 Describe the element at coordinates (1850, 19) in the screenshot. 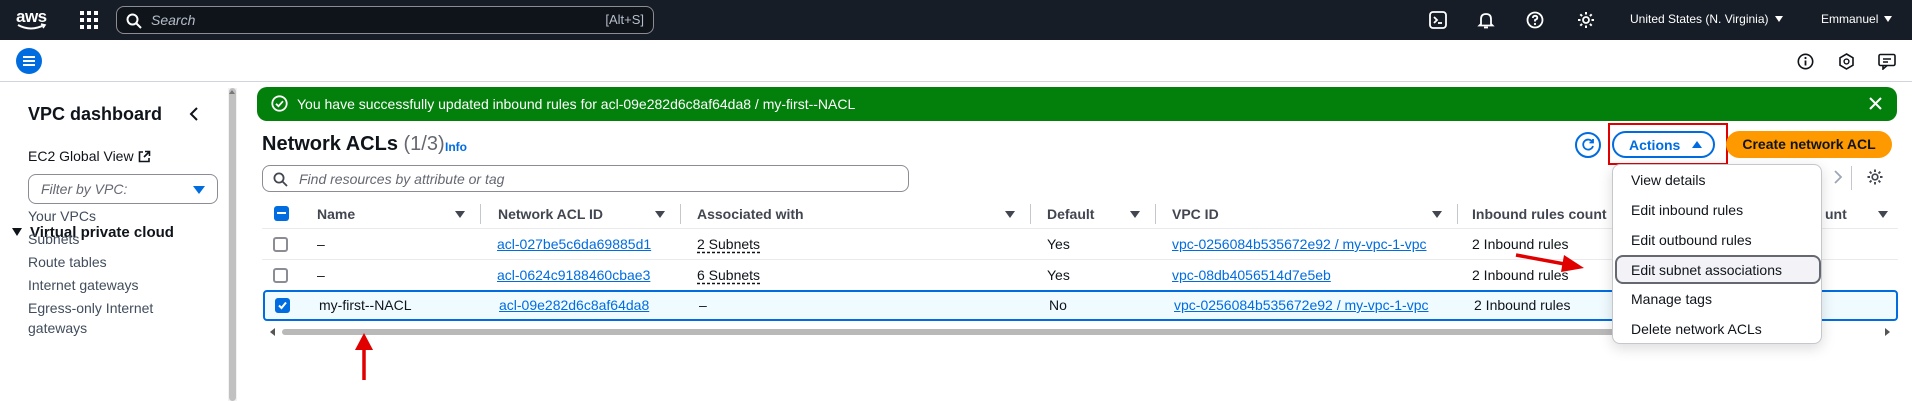

I see `user-name: Emmanuel` at that location.